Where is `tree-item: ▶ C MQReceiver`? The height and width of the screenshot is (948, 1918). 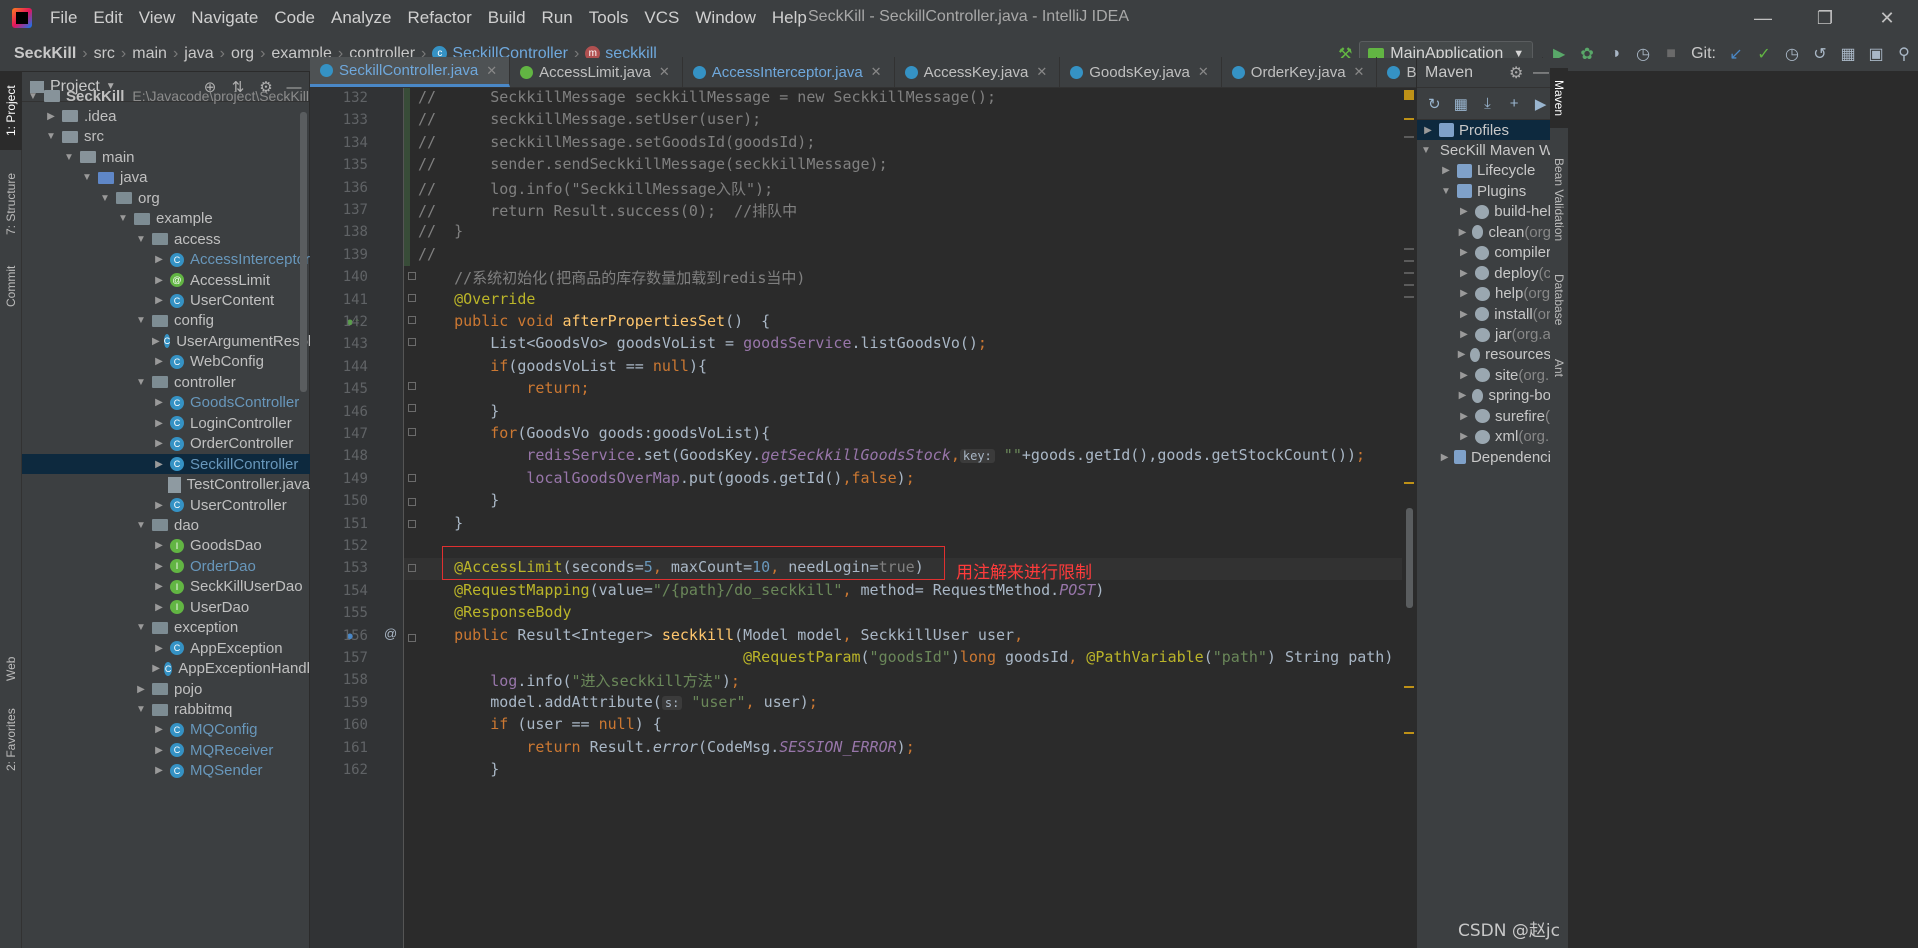
tree-item: ▶ C MQReceiver is located at coordinates (166, 750).